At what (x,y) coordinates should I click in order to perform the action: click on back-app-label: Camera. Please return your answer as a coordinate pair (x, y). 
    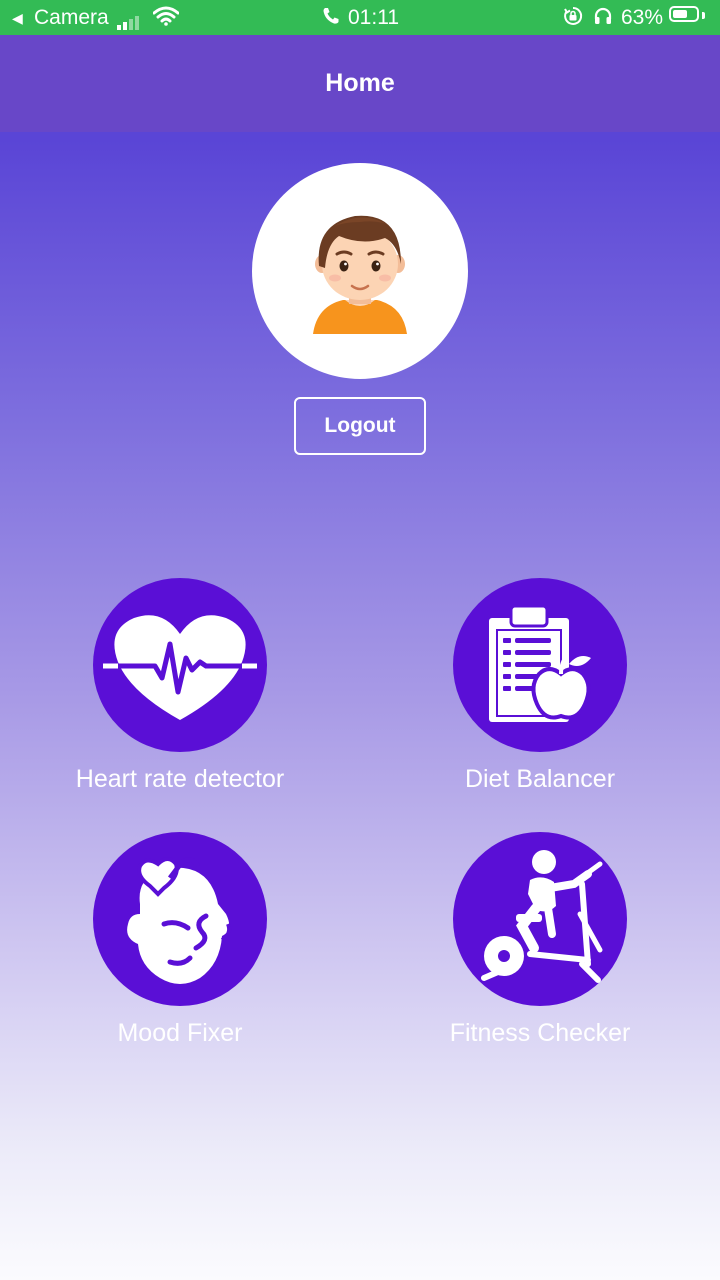
    Looking at the image, I should click on (71, 18).